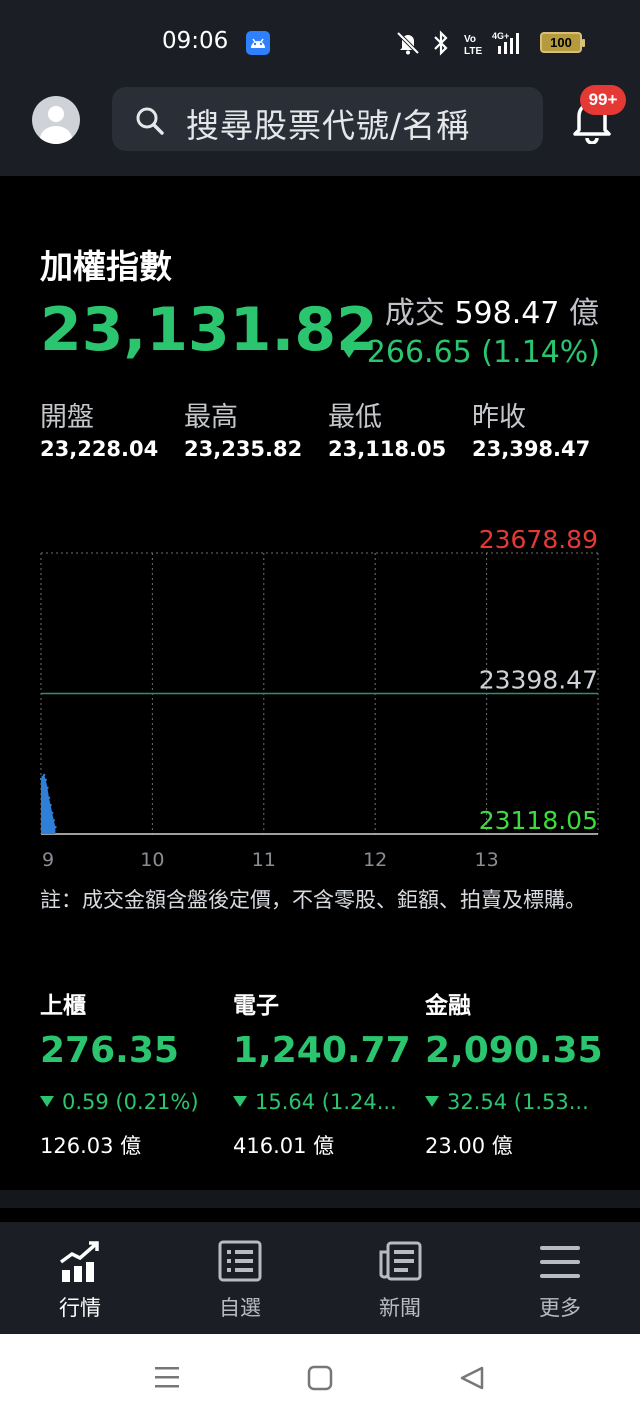 The image size is (640, 1422). What do you see at coordinates (80, 1308) in the screenshot?
I see `nav-label: 行情` at bounding box center [80, 1308].